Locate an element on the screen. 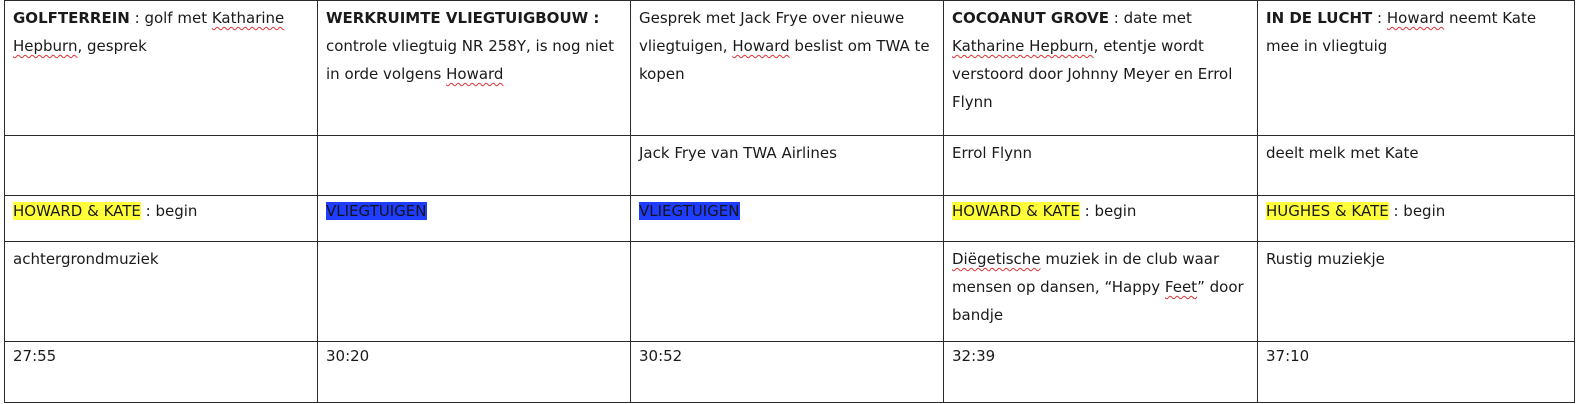 This screenshot has height=404, width=1580. description-text: golf met is located at coordinates (178, 18).